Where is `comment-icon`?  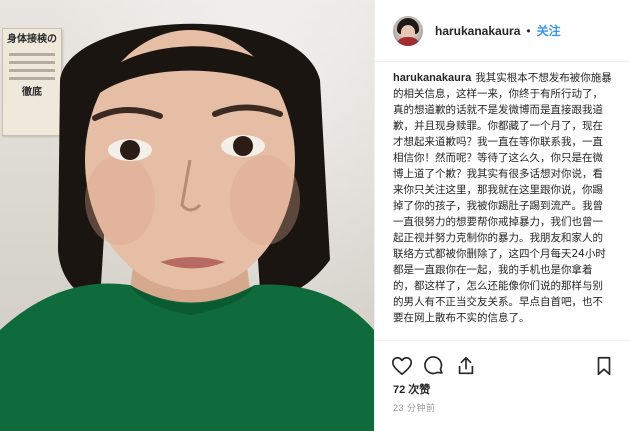 comment-icon is located at coordinates (434, 366).